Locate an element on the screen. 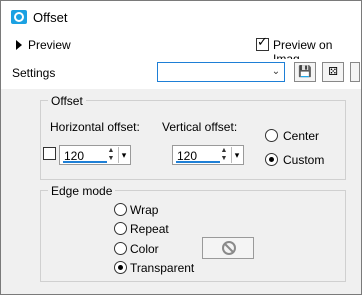 Image resolution: width=362 pixels, height=295 pixels. reset-button is located at coordinates (355, 72).